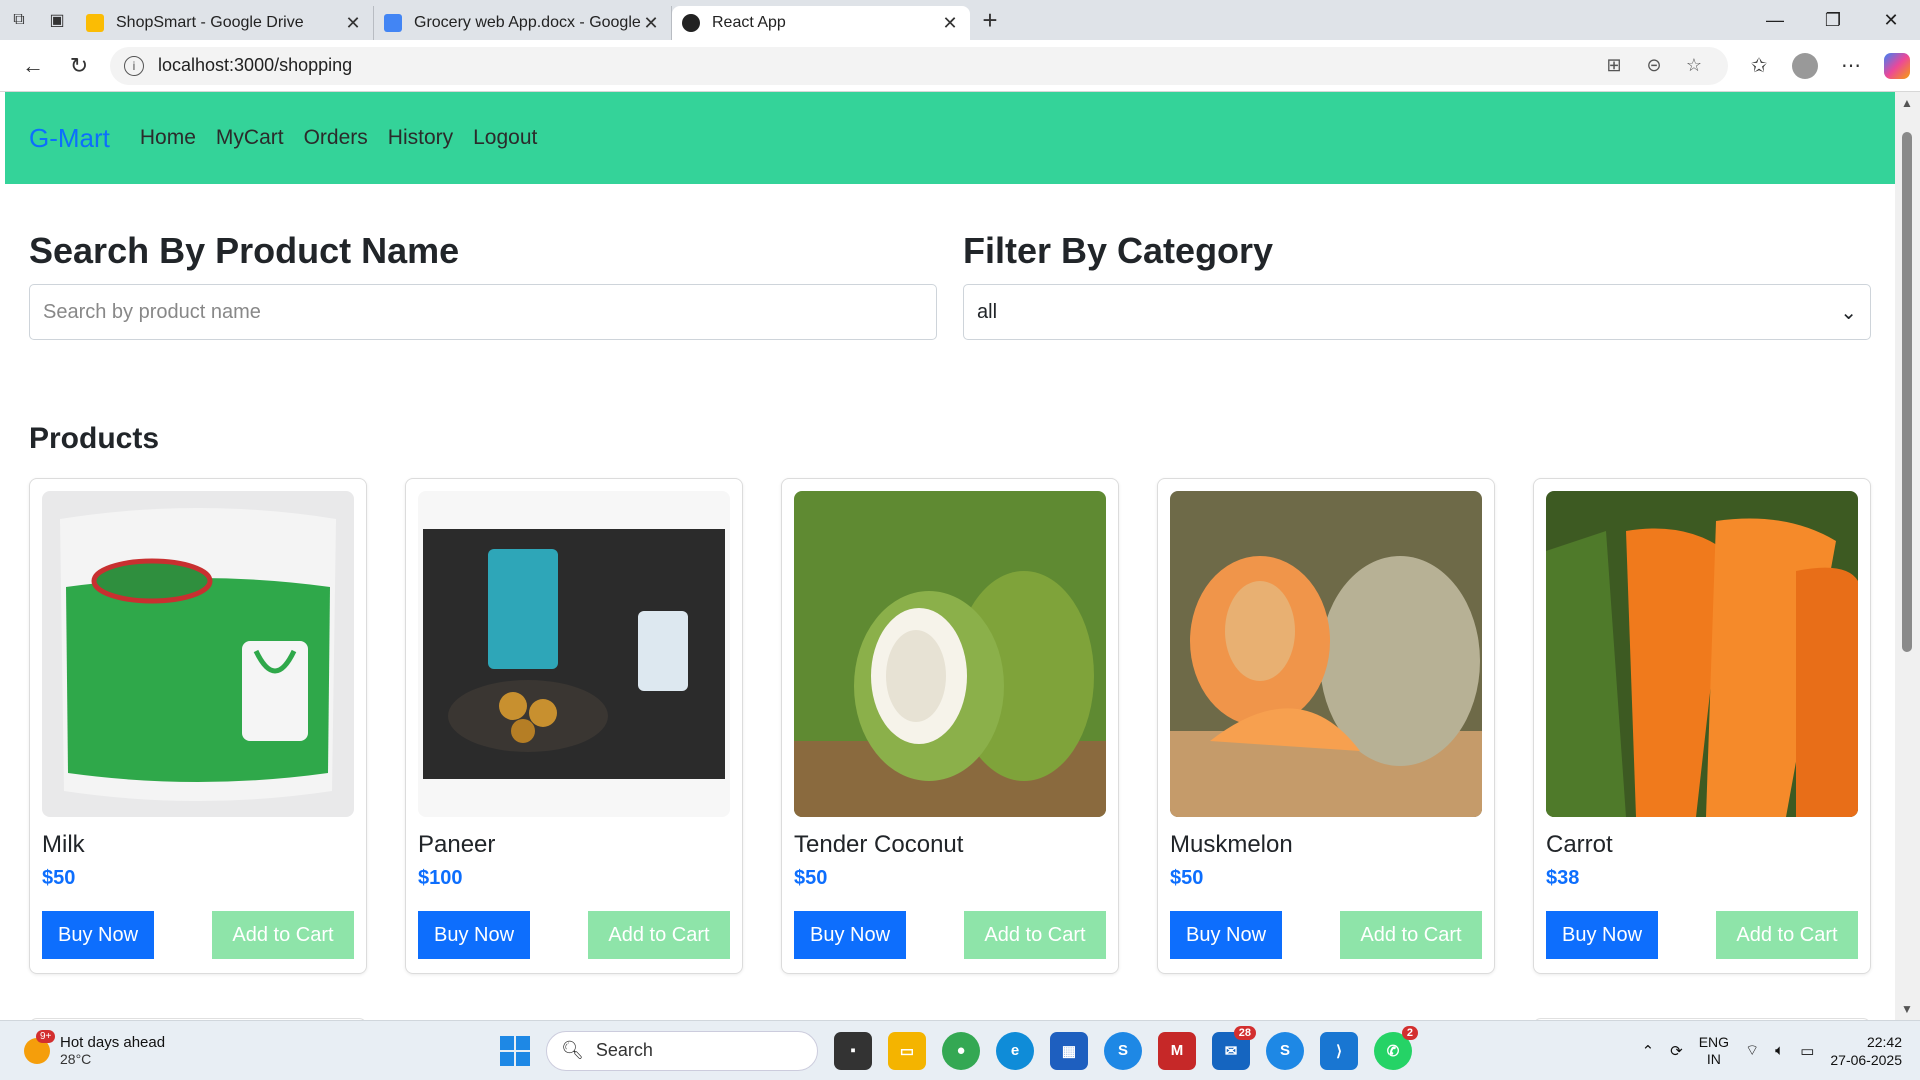 The height and width of the screenshot is (1080, 1920). What do you see at coordinates (853, 1050) in the screenshot?
I see `task-view-icon: ▪` at bounding box center [853, 1050].